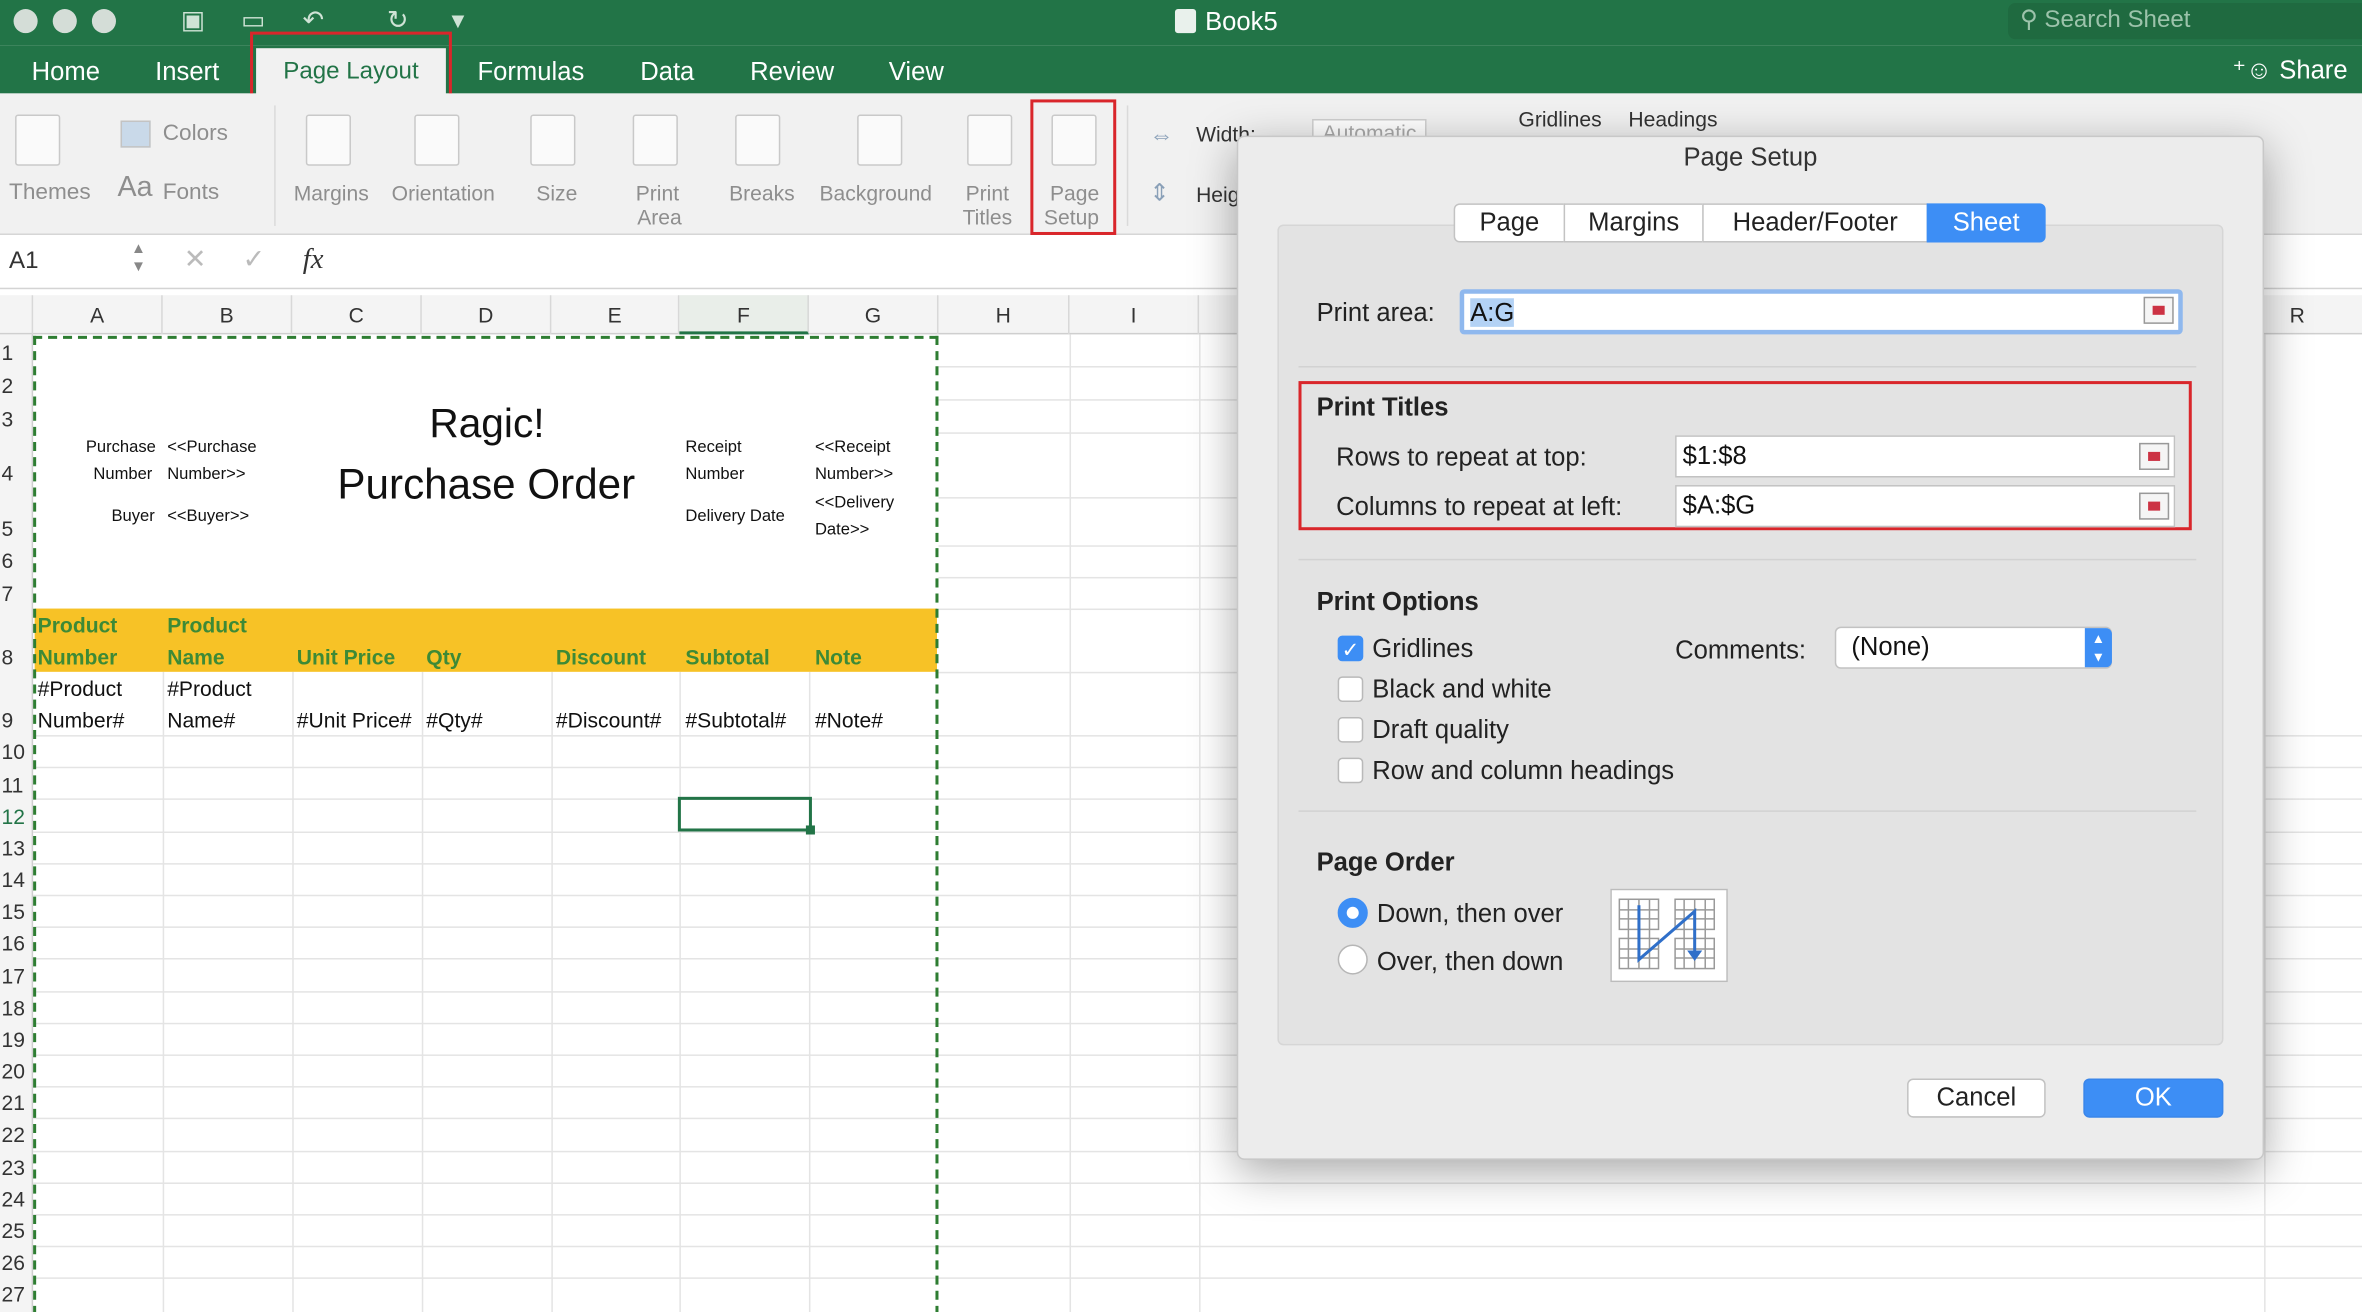 This screenshot has width=2362, height=1312. Describe the element at coordinates (1440, 731) in the screenshot. I see `draft-quality-label: Draft quality` at that location.